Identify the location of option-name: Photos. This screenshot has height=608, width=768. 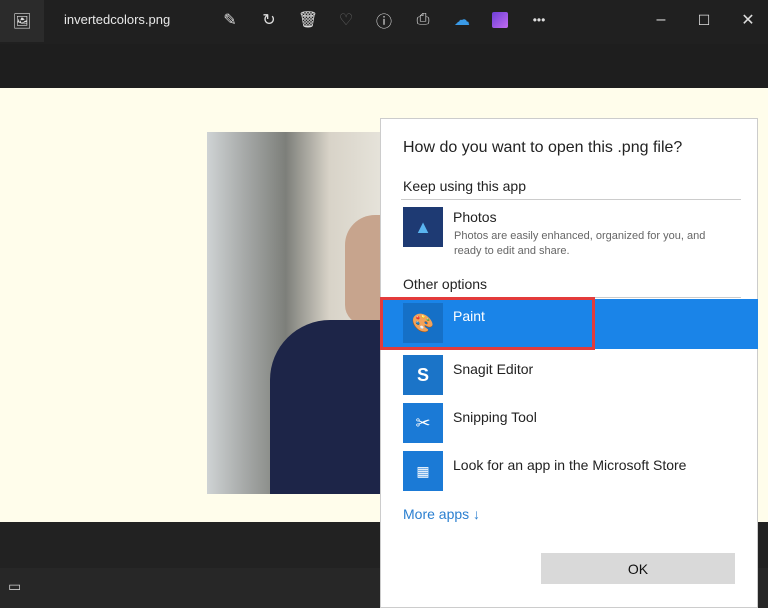
(475, 217).